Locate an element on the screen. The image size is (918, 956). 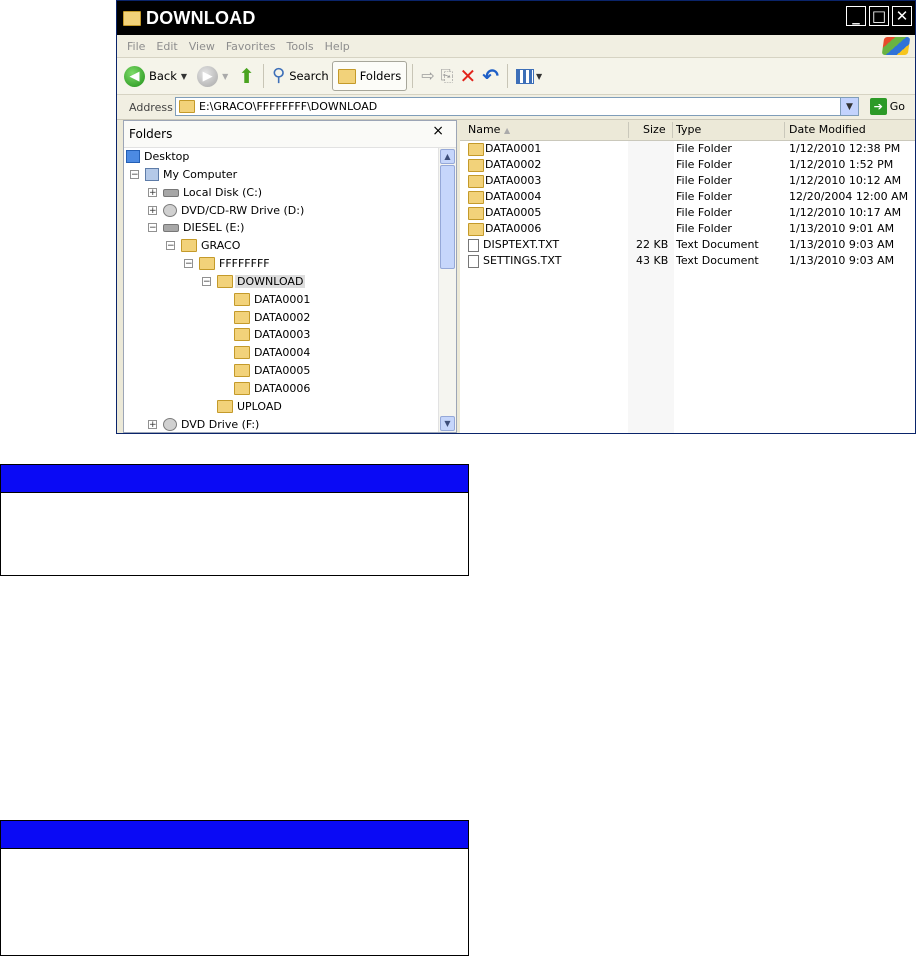
column-name: Name ▲ is located at coordinates (489, 129).